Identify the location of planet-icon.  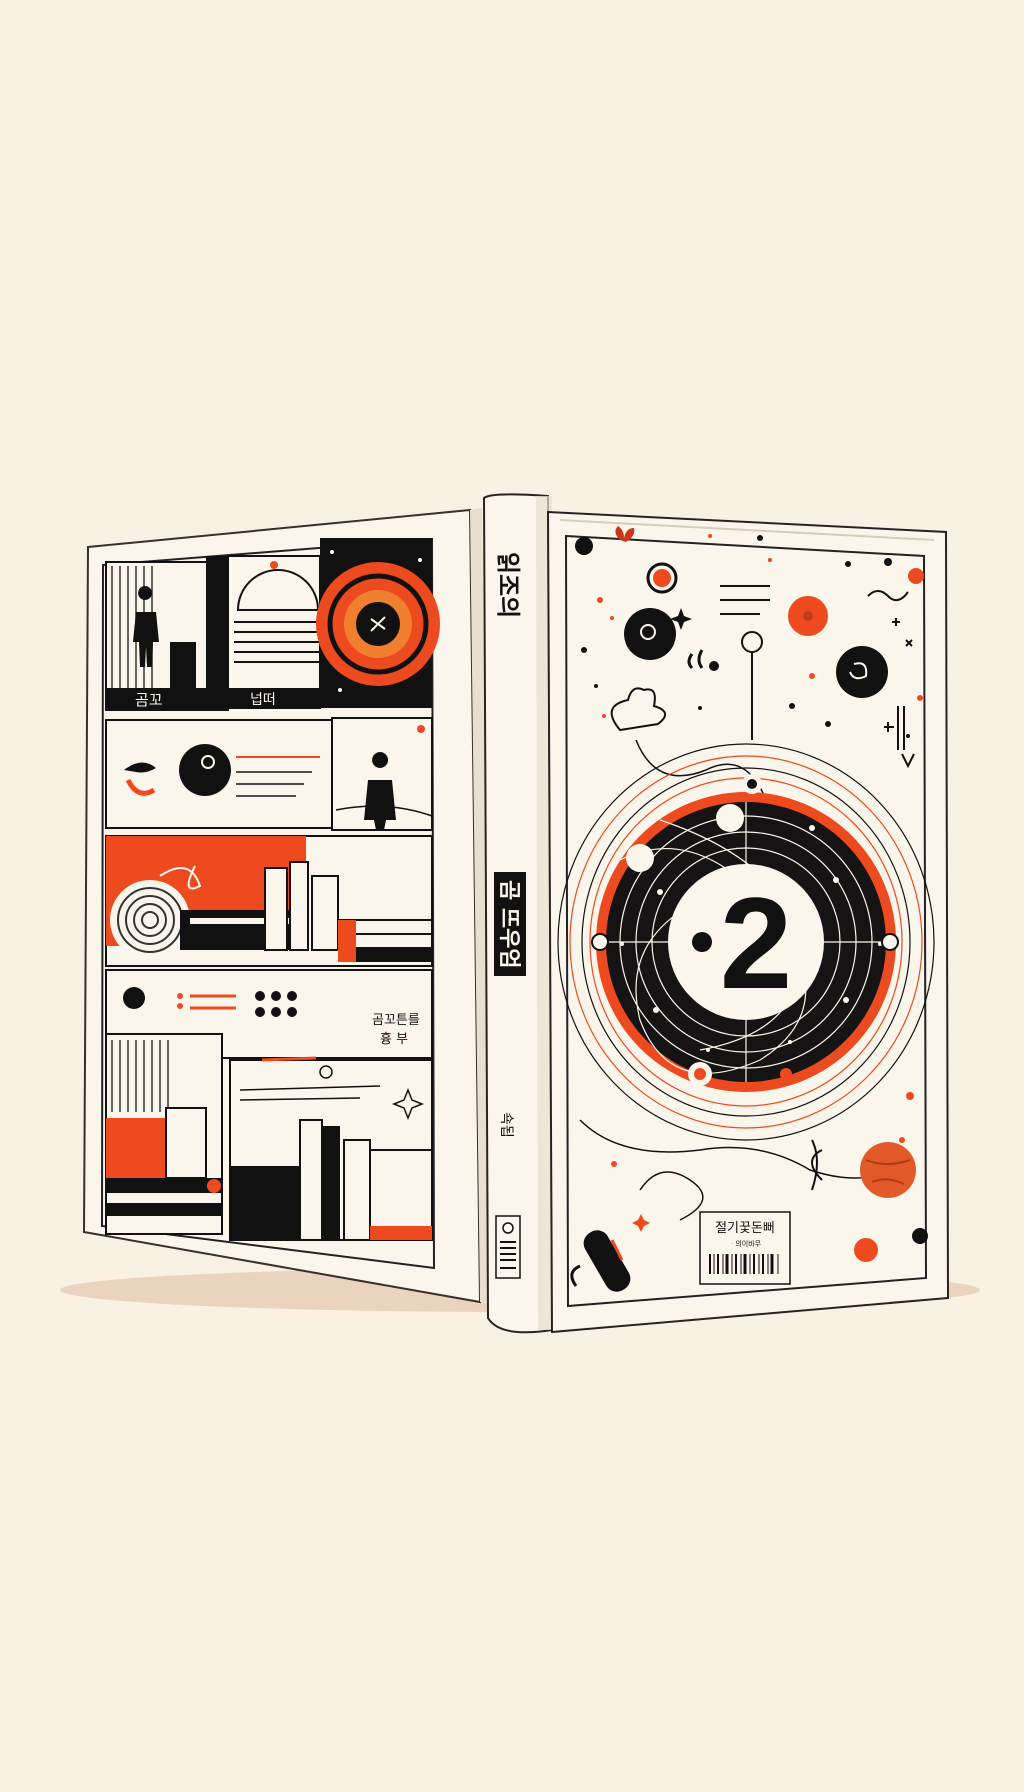
(888, 1170).